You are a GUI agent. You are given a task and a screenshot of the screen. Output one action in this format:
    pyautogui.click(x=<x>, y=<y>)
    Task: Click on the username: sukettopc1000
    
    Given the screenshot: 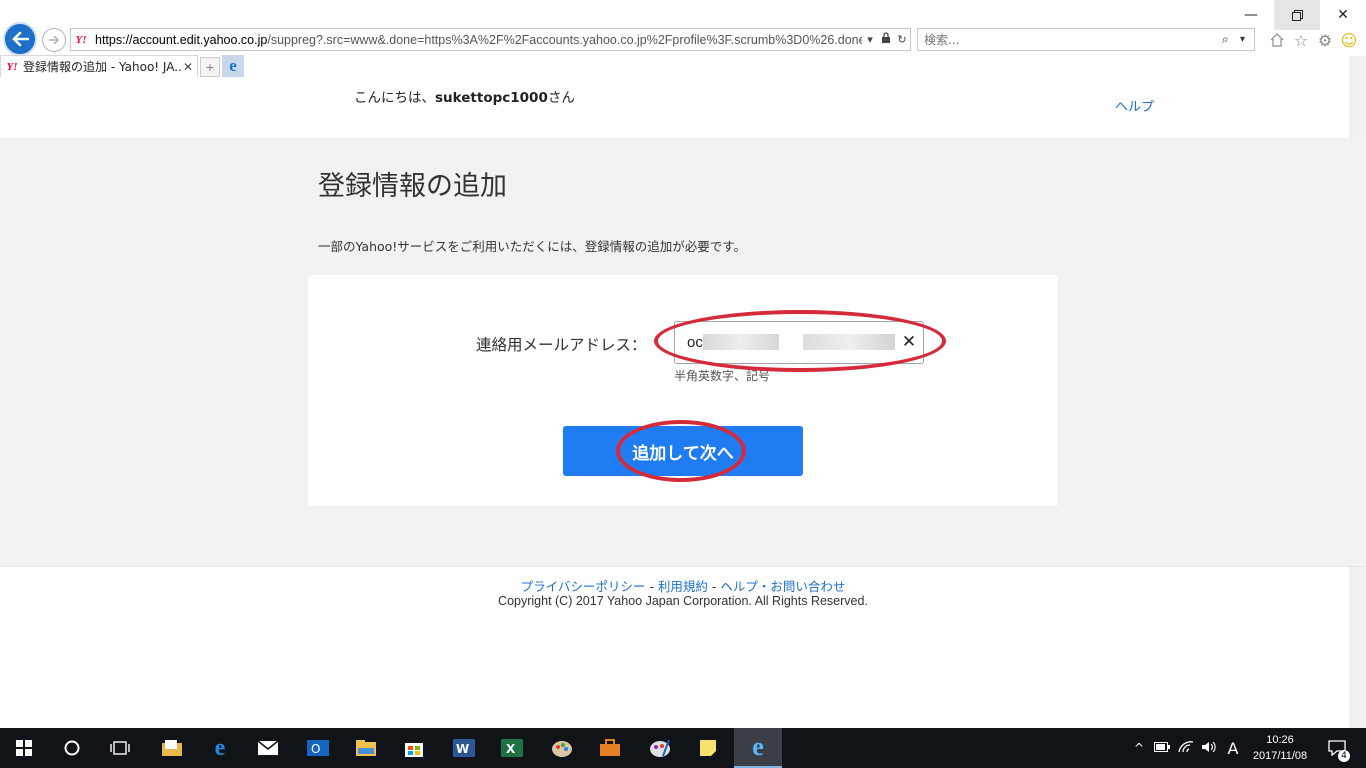 What is the action you would take?
    pyautogui.click(x=491, y=98)
    